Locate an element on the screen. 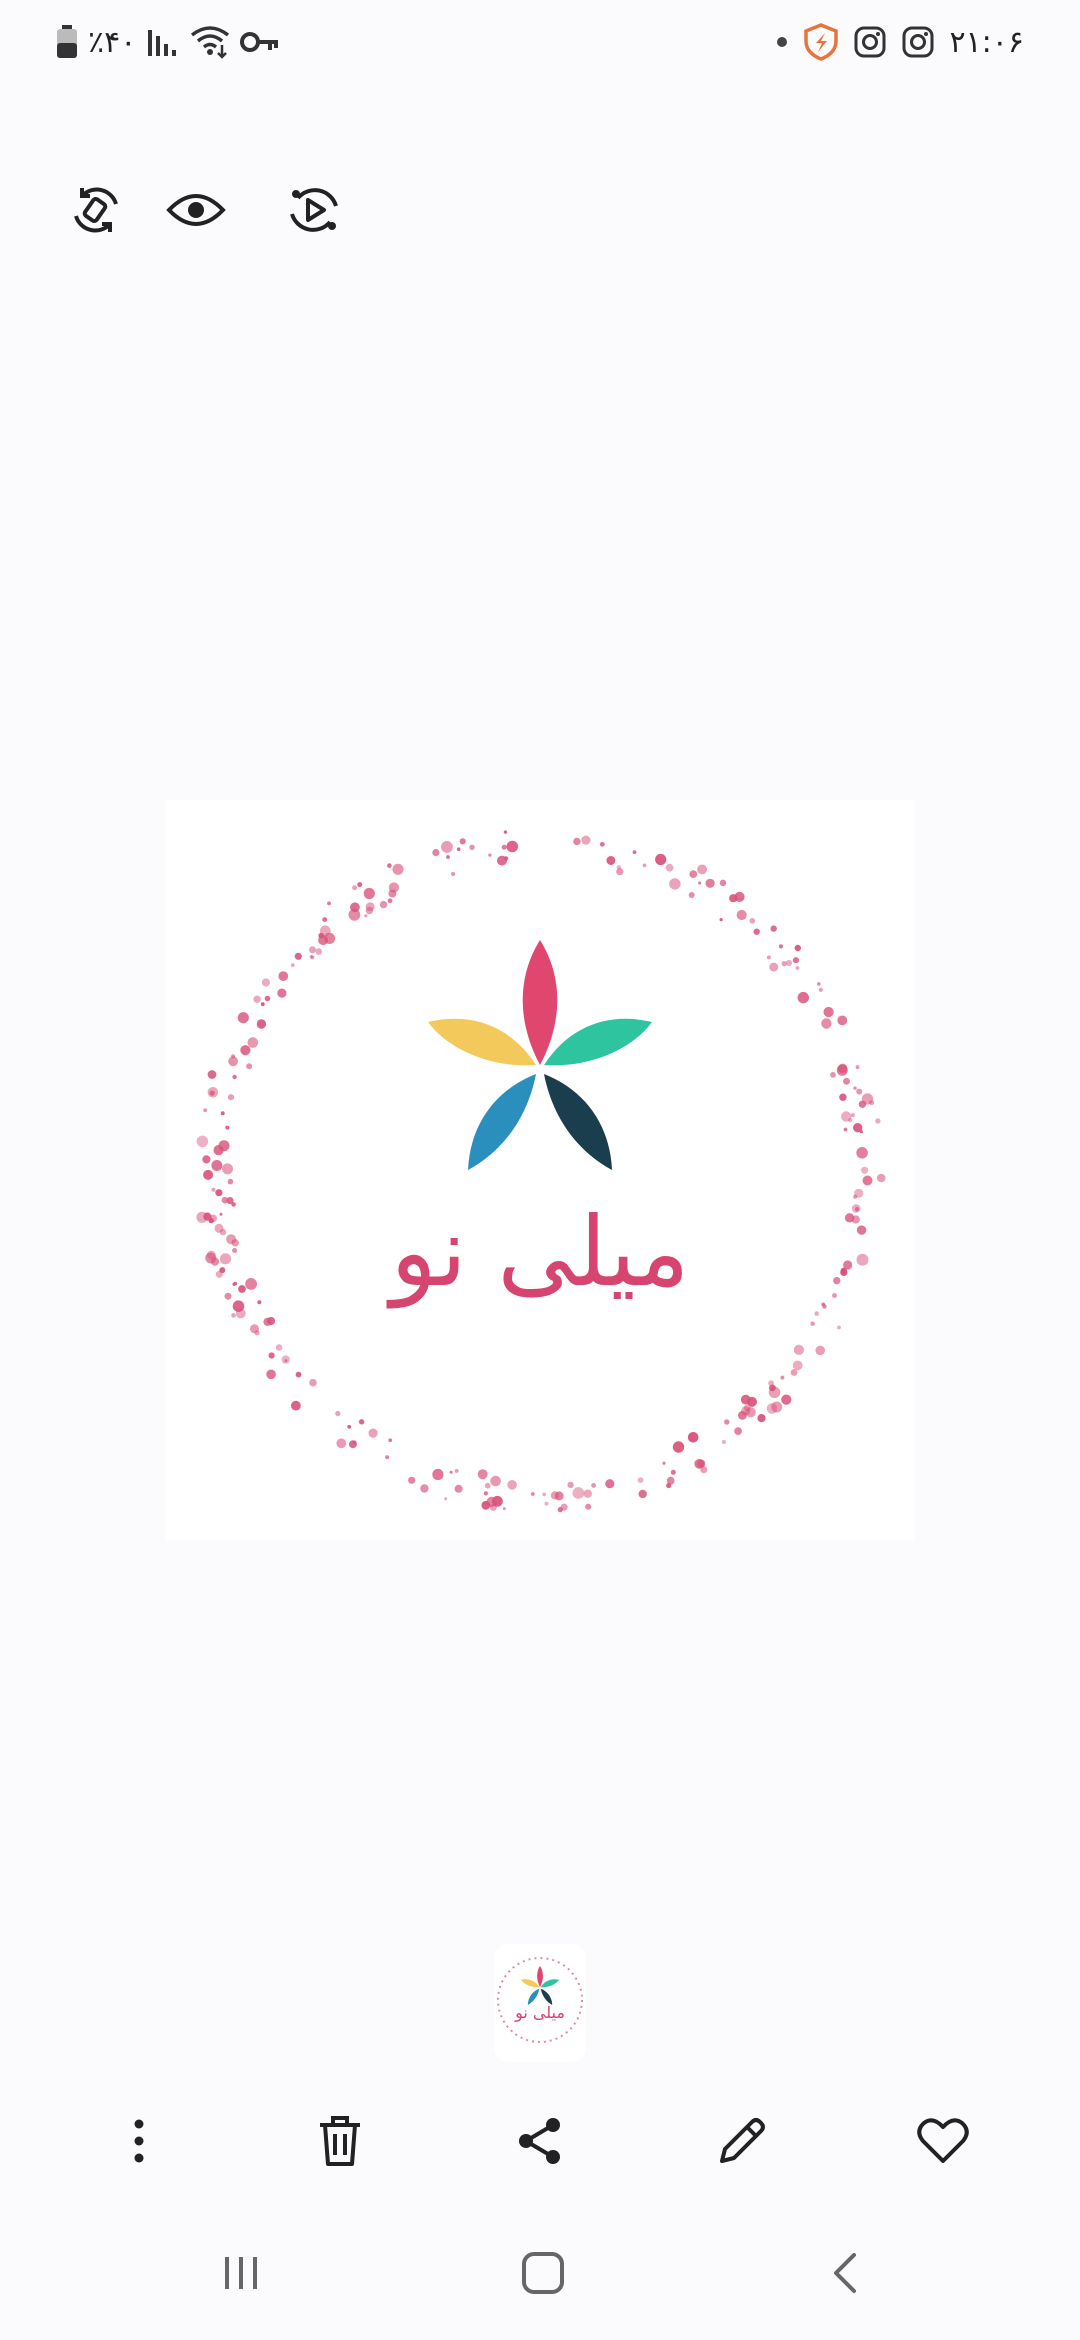 The image size is (1080, 2340). bottom-toolbar is located at coordinates (540, 2143).